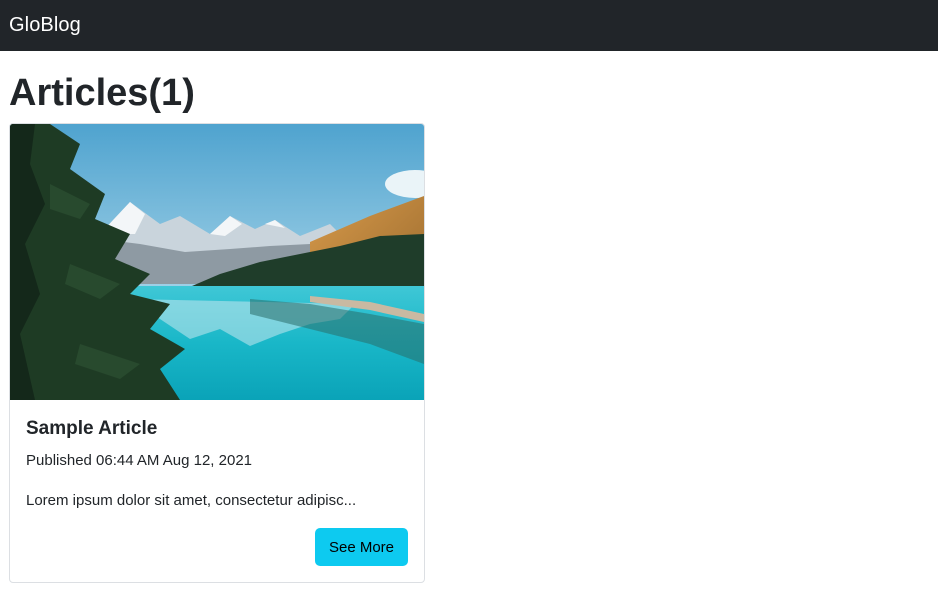  Describe the element at coordinates (139, 460) in the screenshot. I see `article-published-date: Published 06:44 AM Aug 12, 2021` at that location.